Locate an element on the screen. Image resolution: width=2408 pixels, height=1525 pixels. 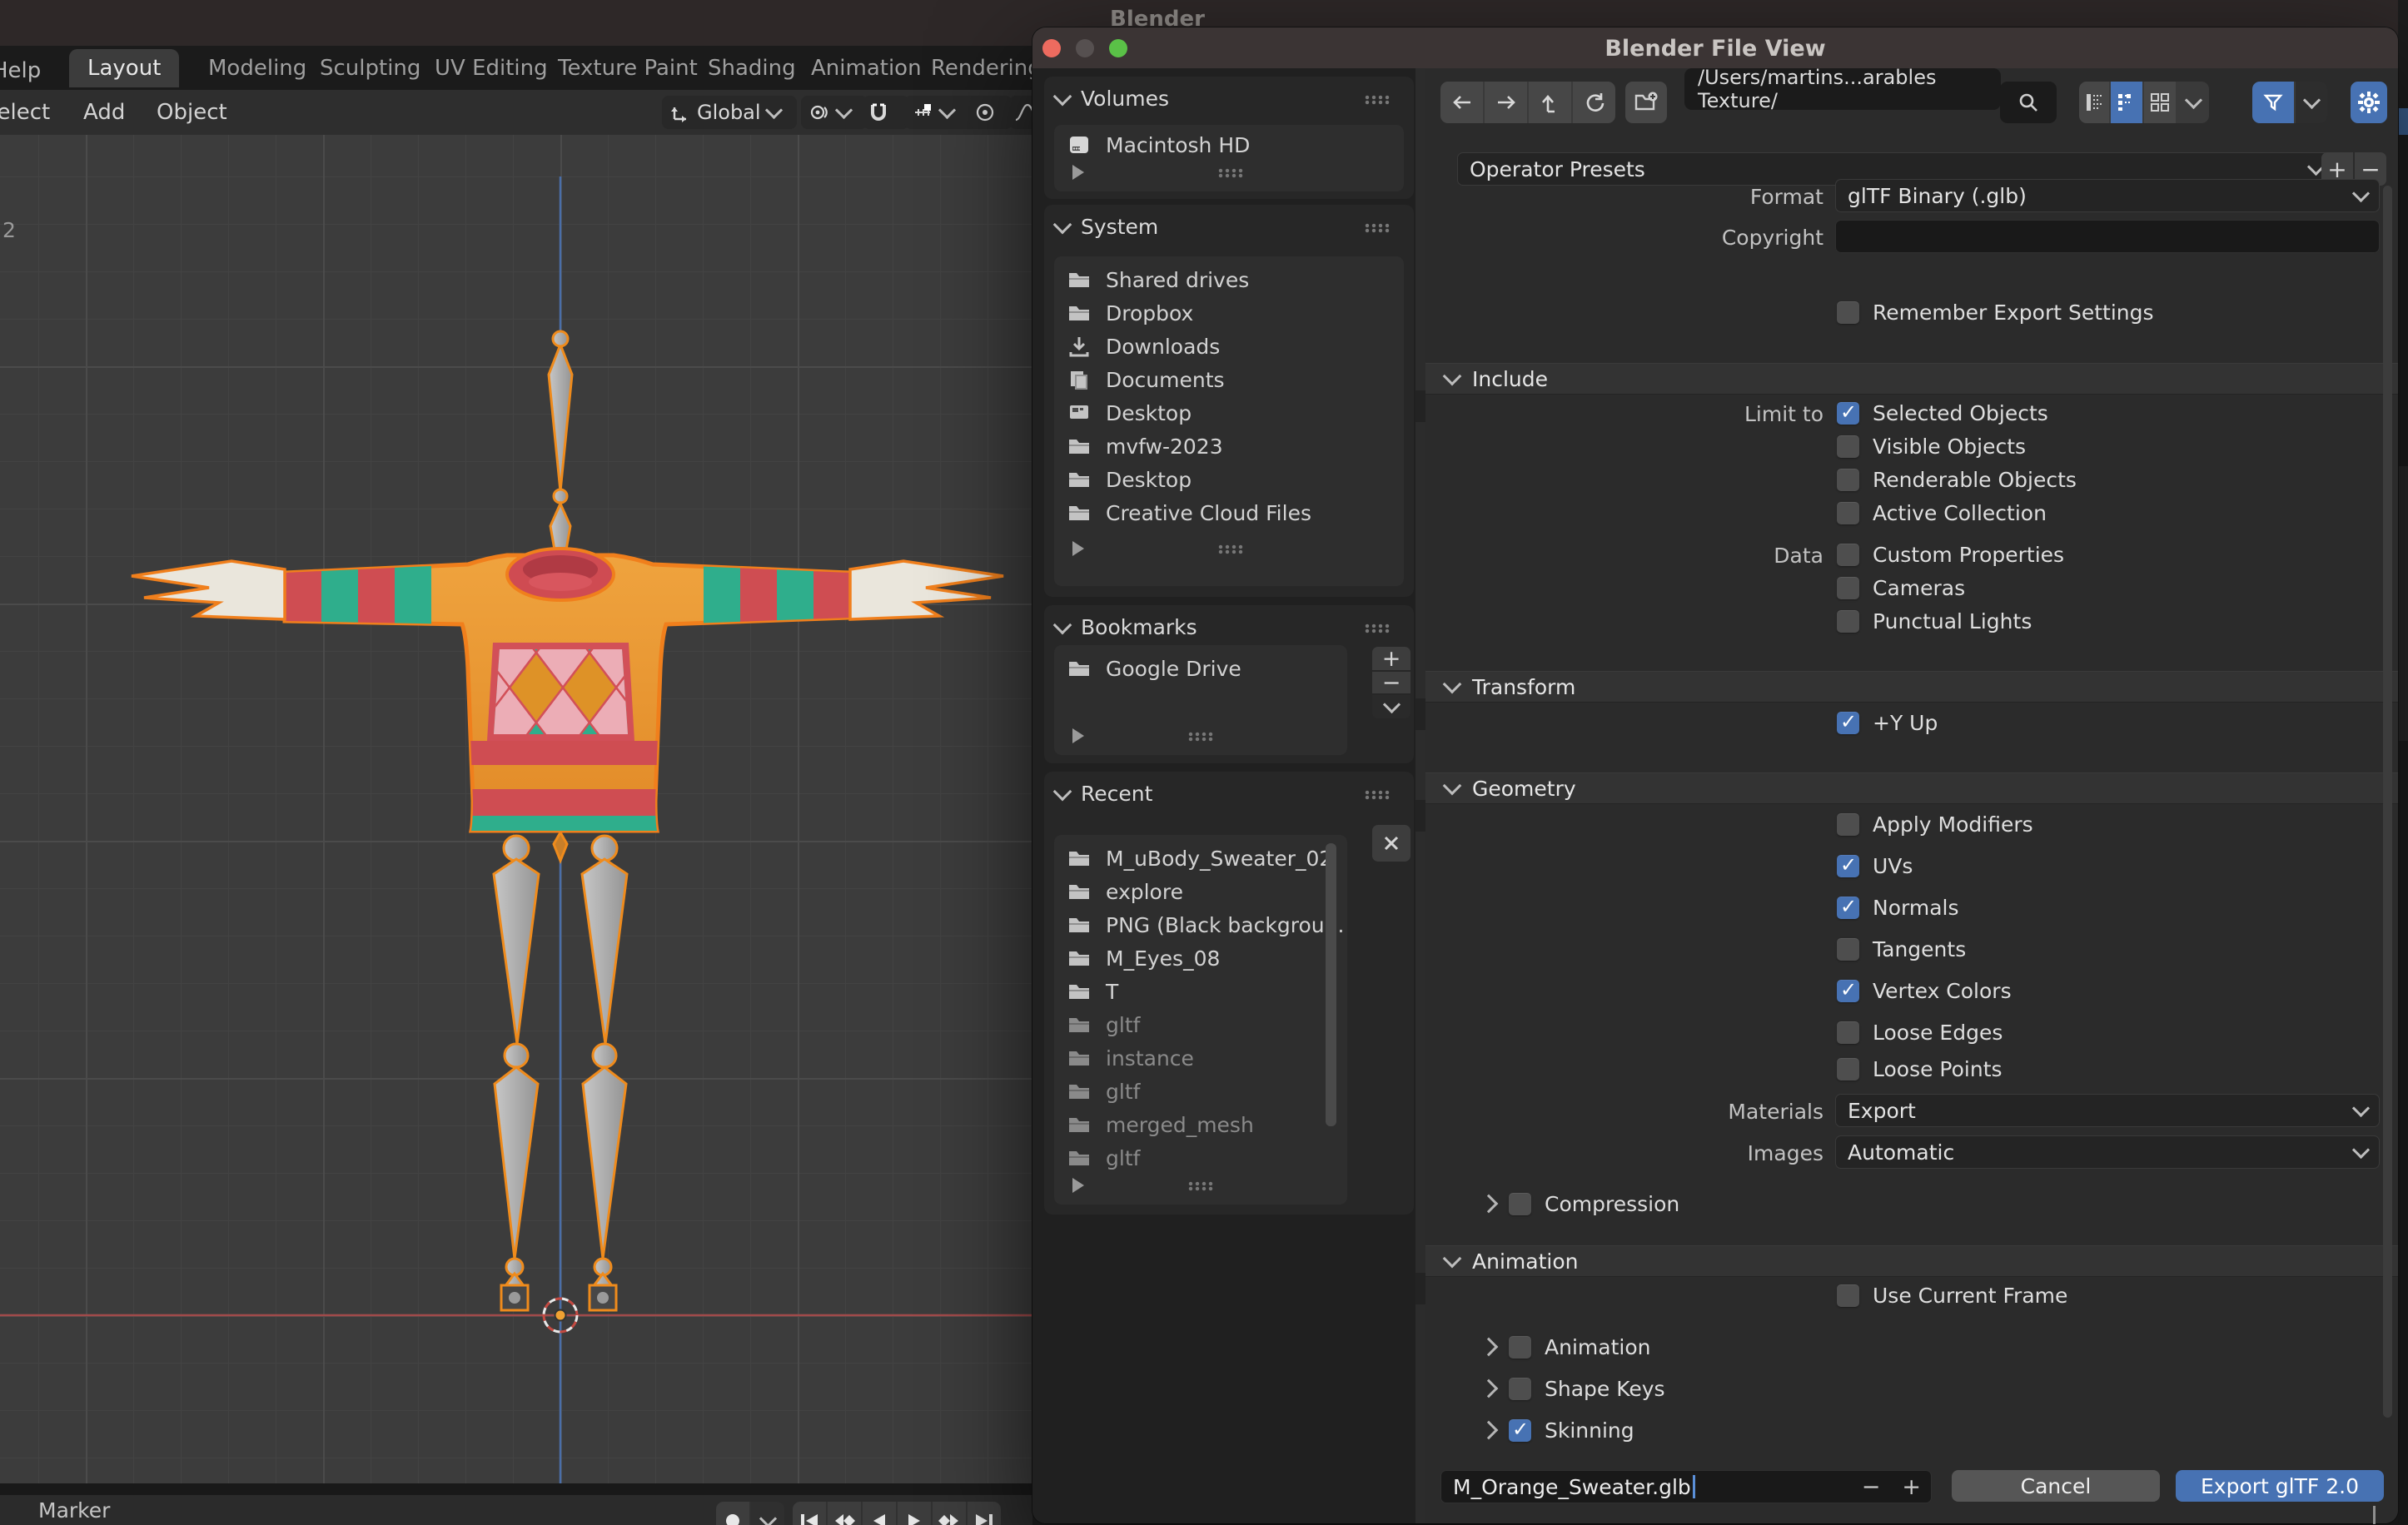
y-up-row: +Y Up is located at coordinates (1887, 722).